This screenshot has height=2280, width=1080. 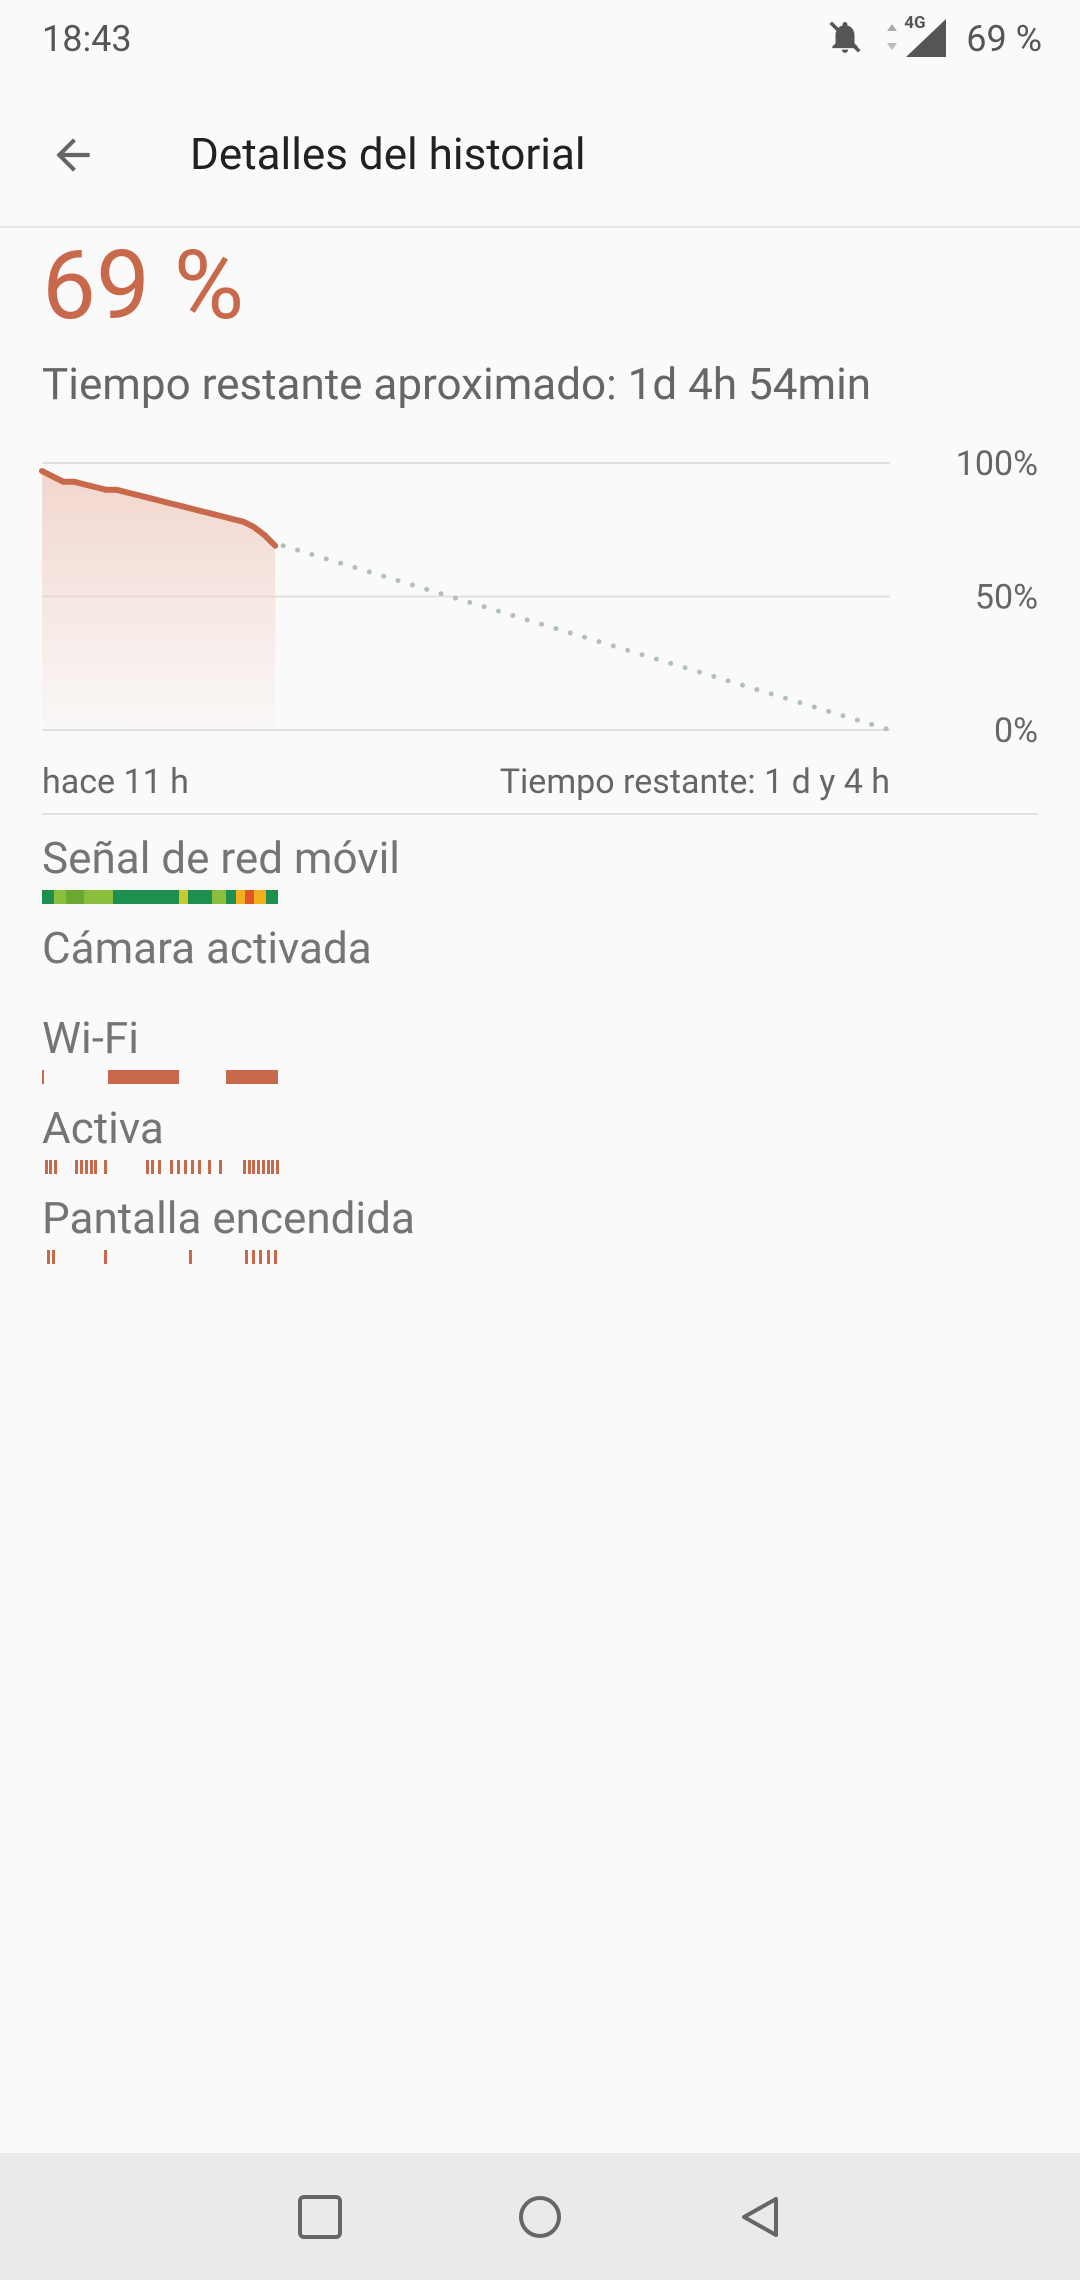 I want to click on activity-row-label: Pantalla encendida, so click(x=228, y=1218).